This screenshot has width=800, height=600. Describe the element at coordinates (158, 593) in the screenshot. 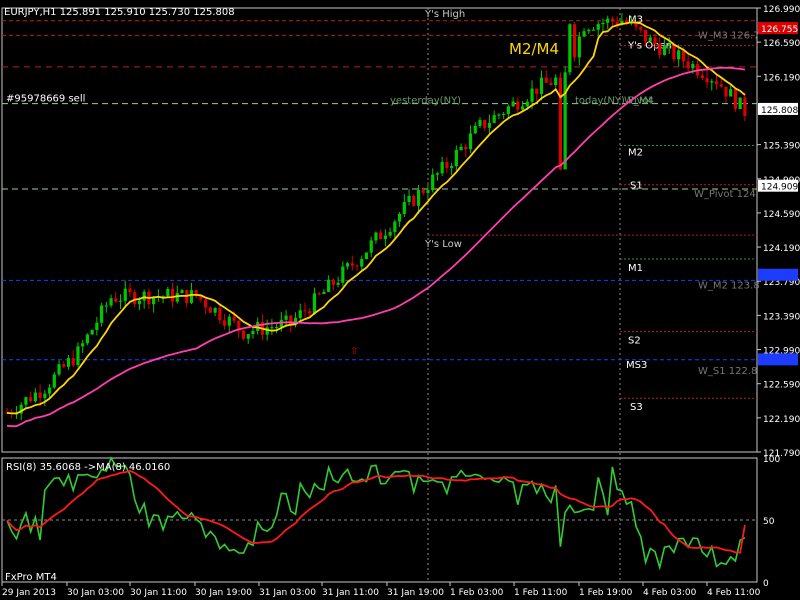

I see `time-tick-label: 30 Jan 11:00` at that location.